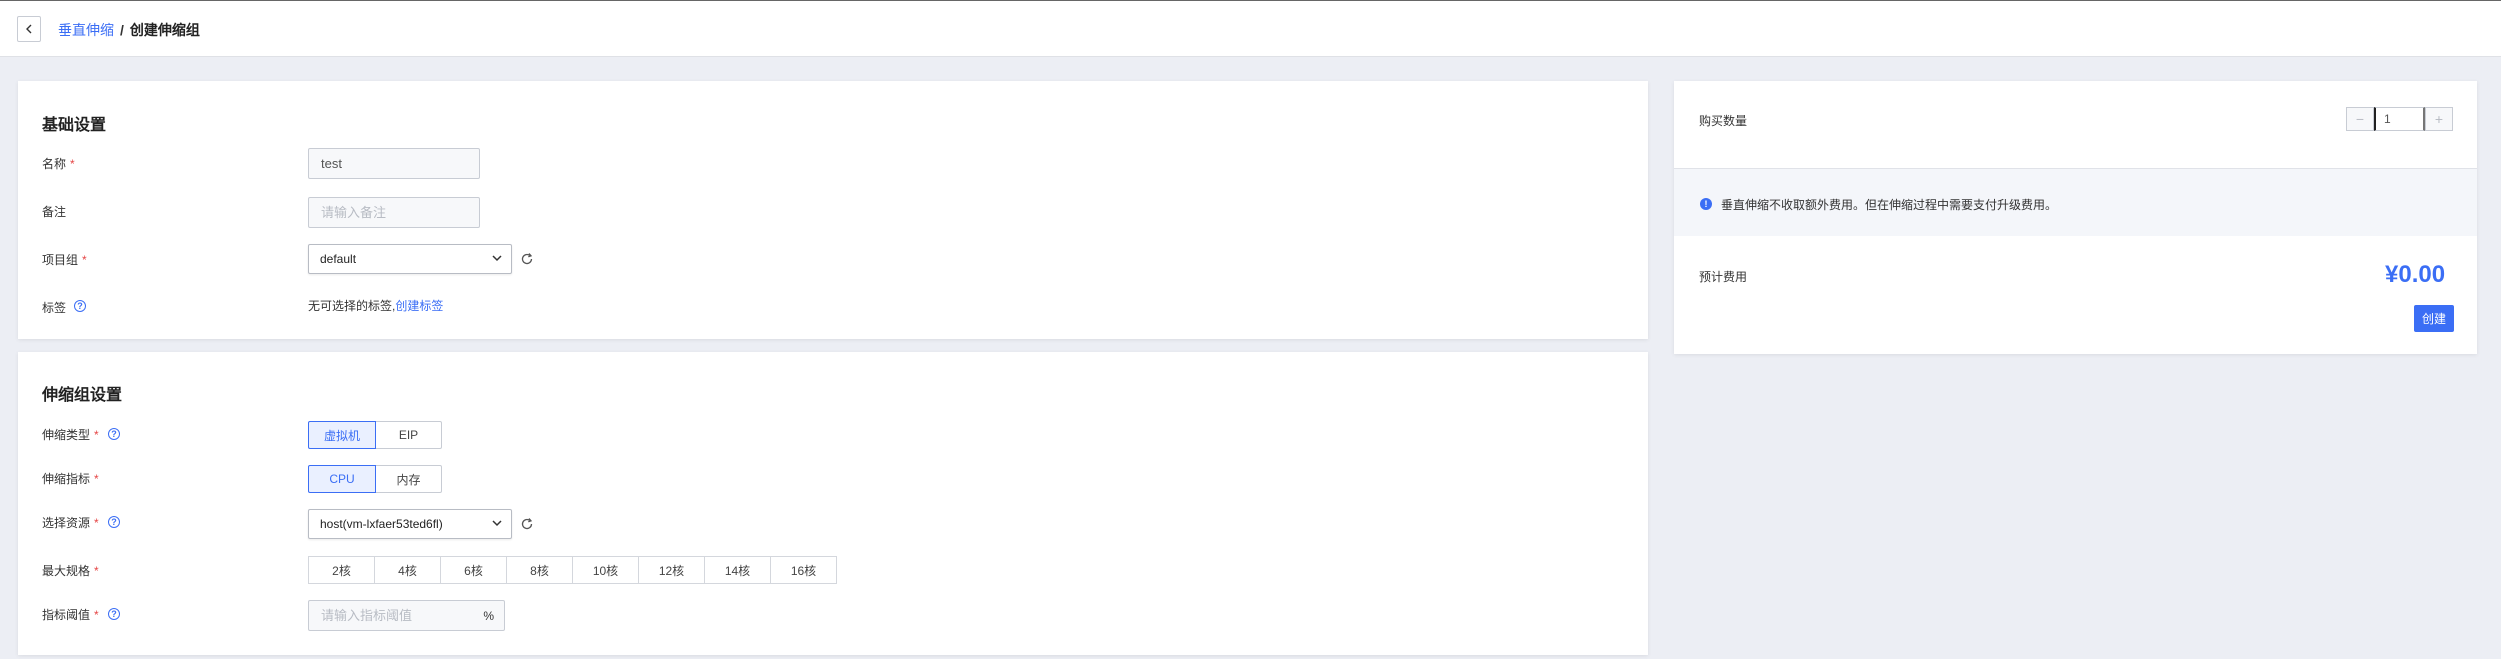  What do you see at coordinates (66, 571) in the screenshot?
I see `max-spec-label-text: 最大规格` at bounding box center [66, 571].